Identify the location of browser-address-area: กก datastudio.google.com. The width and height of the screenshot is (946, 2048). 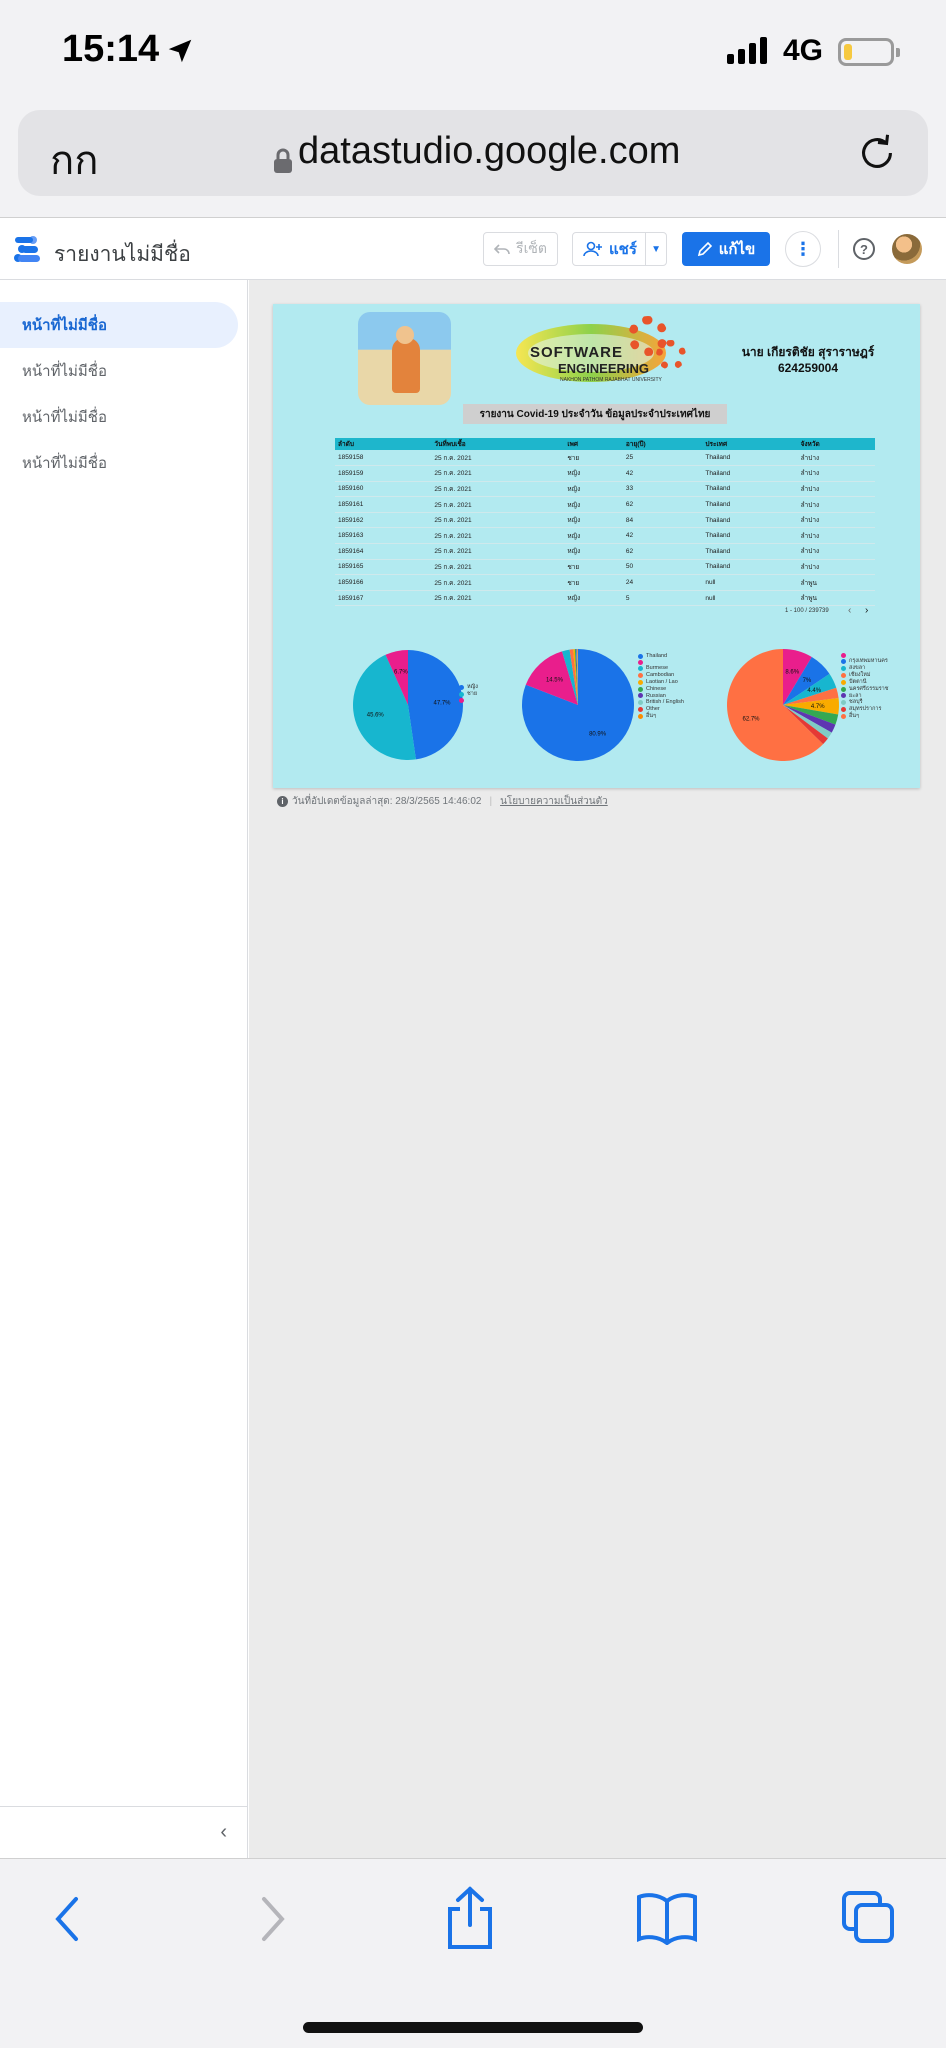
(473, 159).